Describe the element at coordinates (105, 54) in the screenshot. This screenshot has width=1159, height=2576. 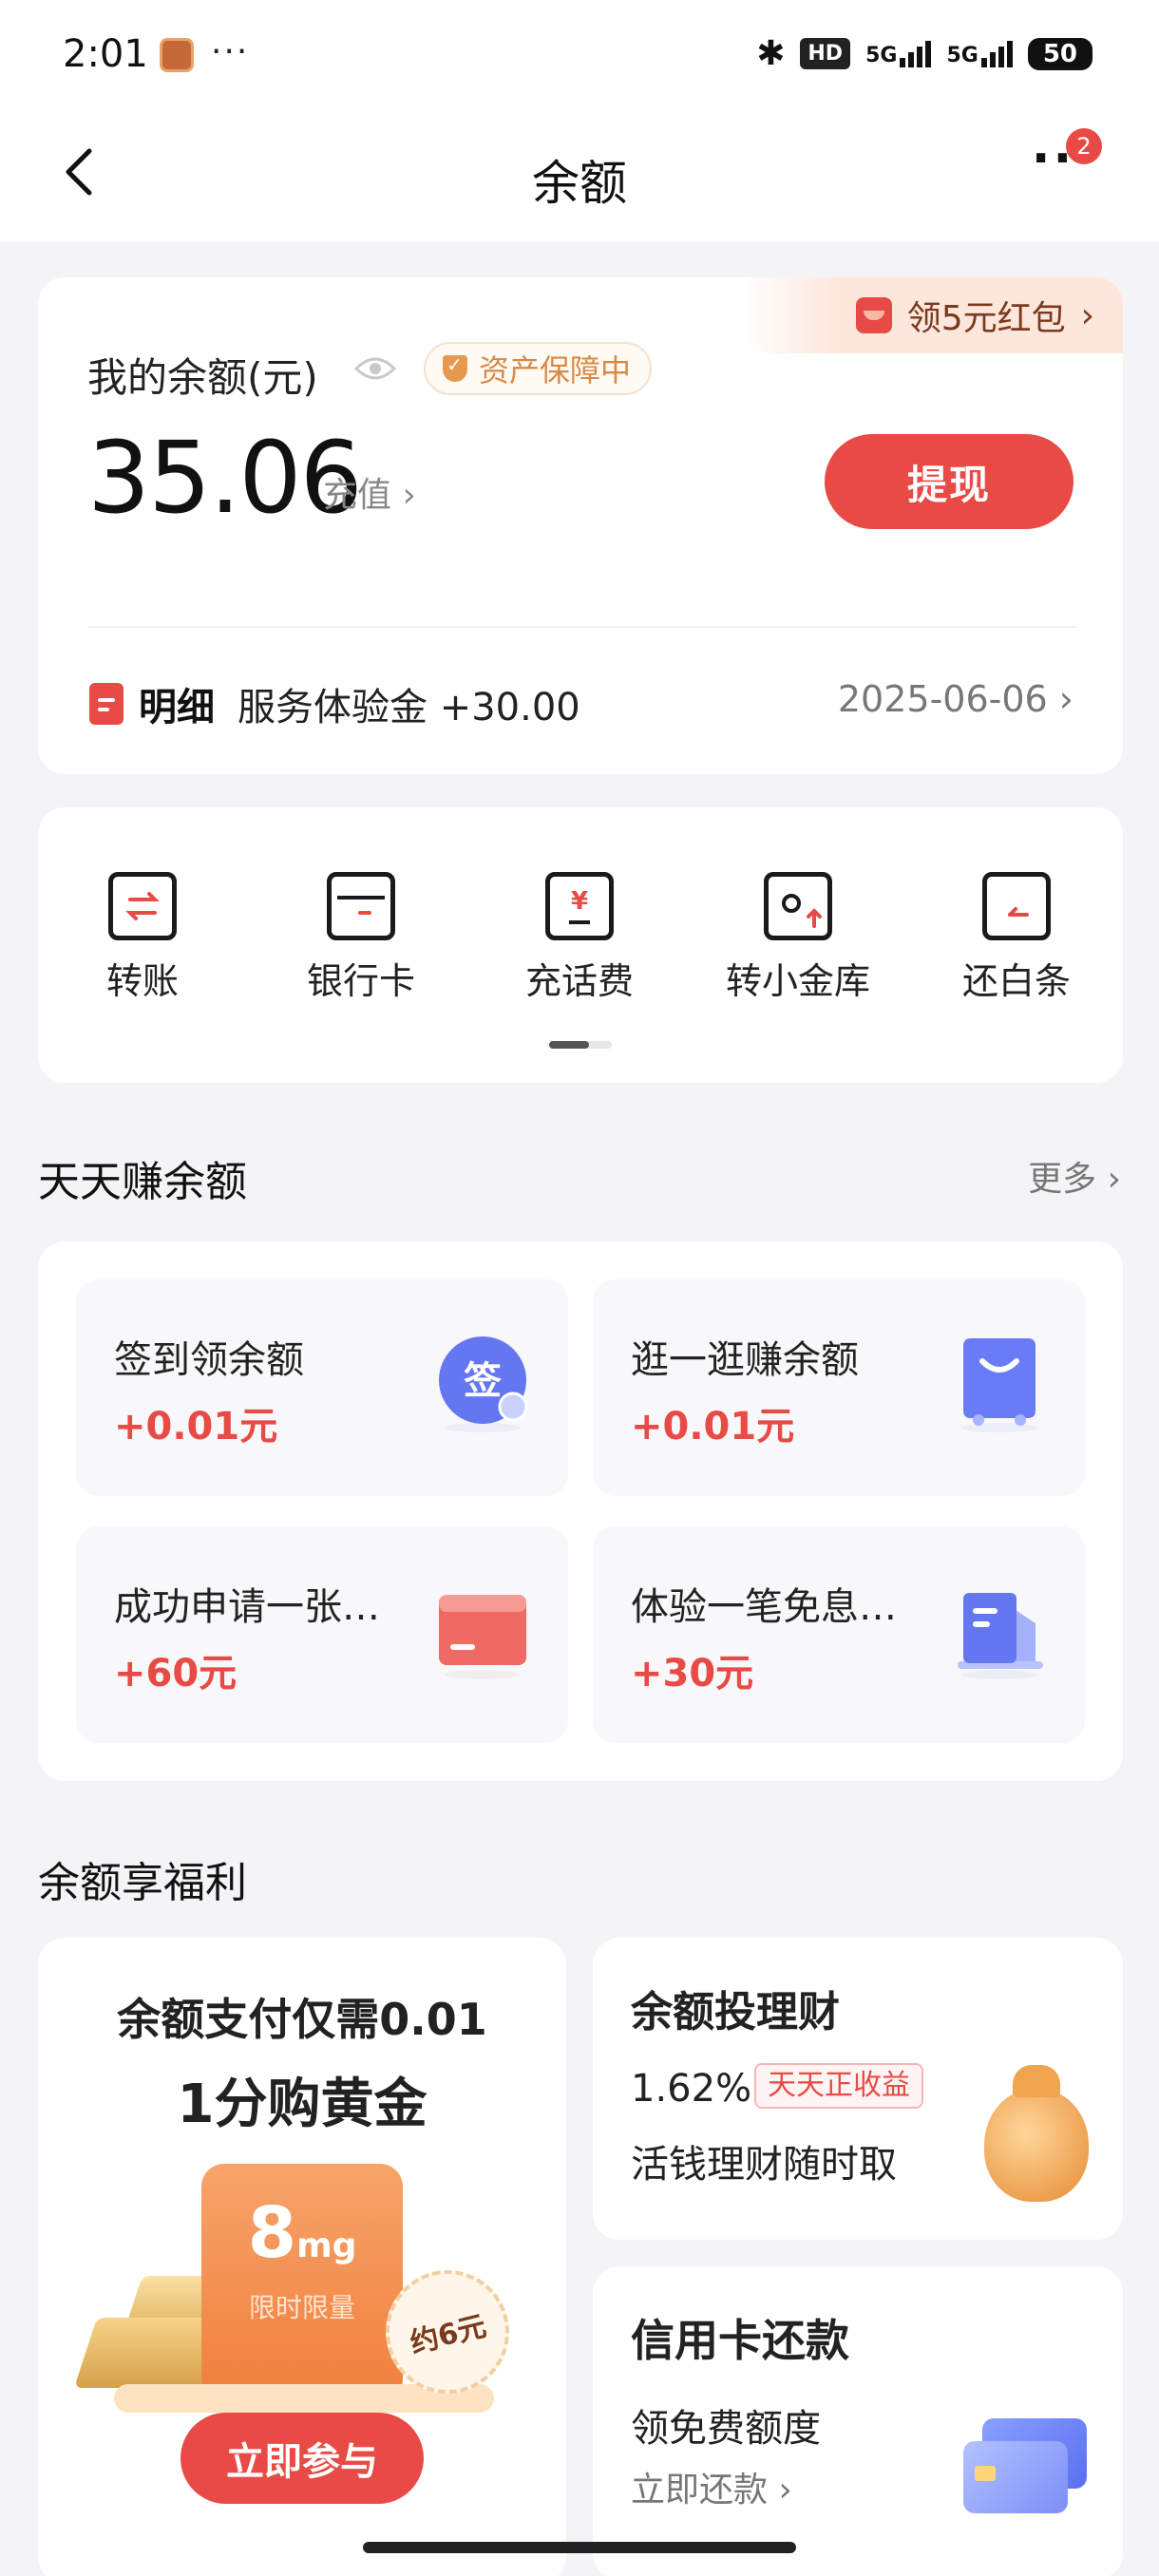
I see `status-time: 2:01` at that location.